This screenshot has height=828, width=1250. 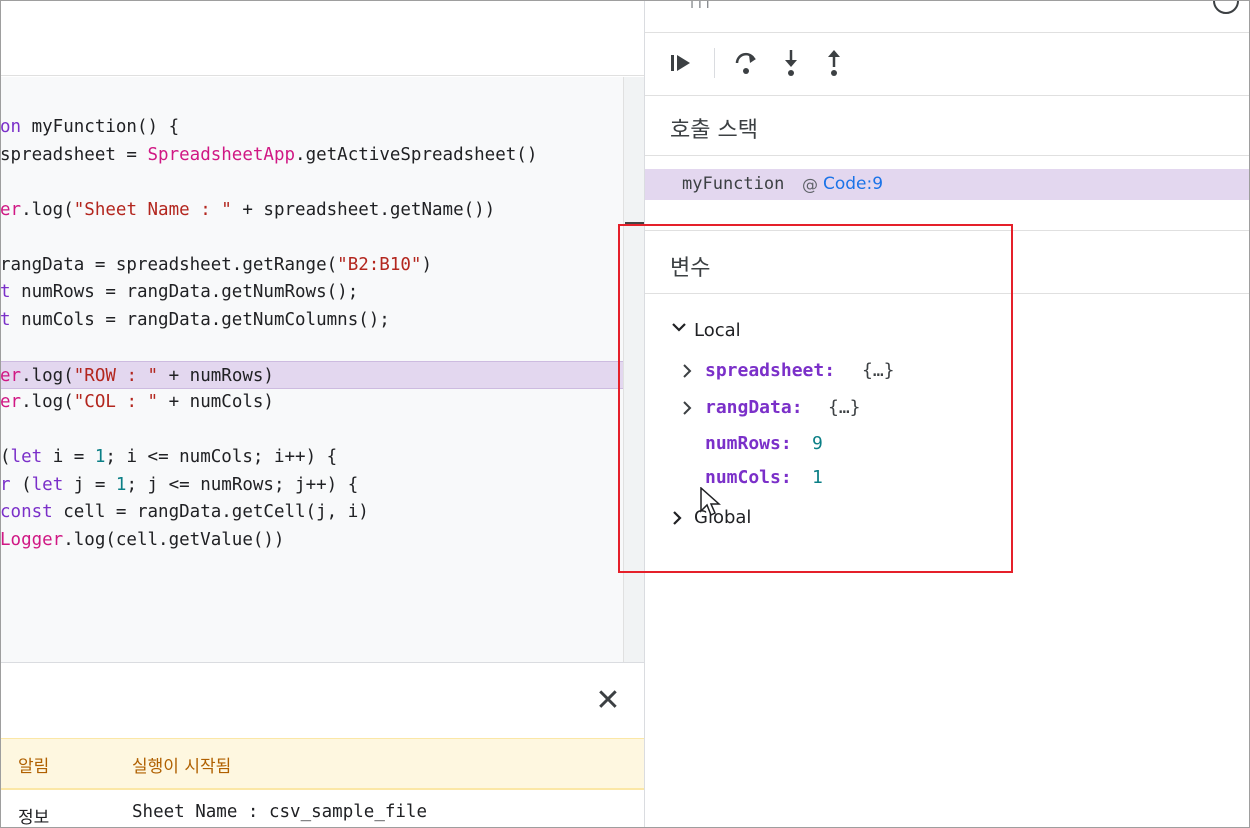 I want to click on call-stack-title: 호출 스택, so click(x=714, y=130).